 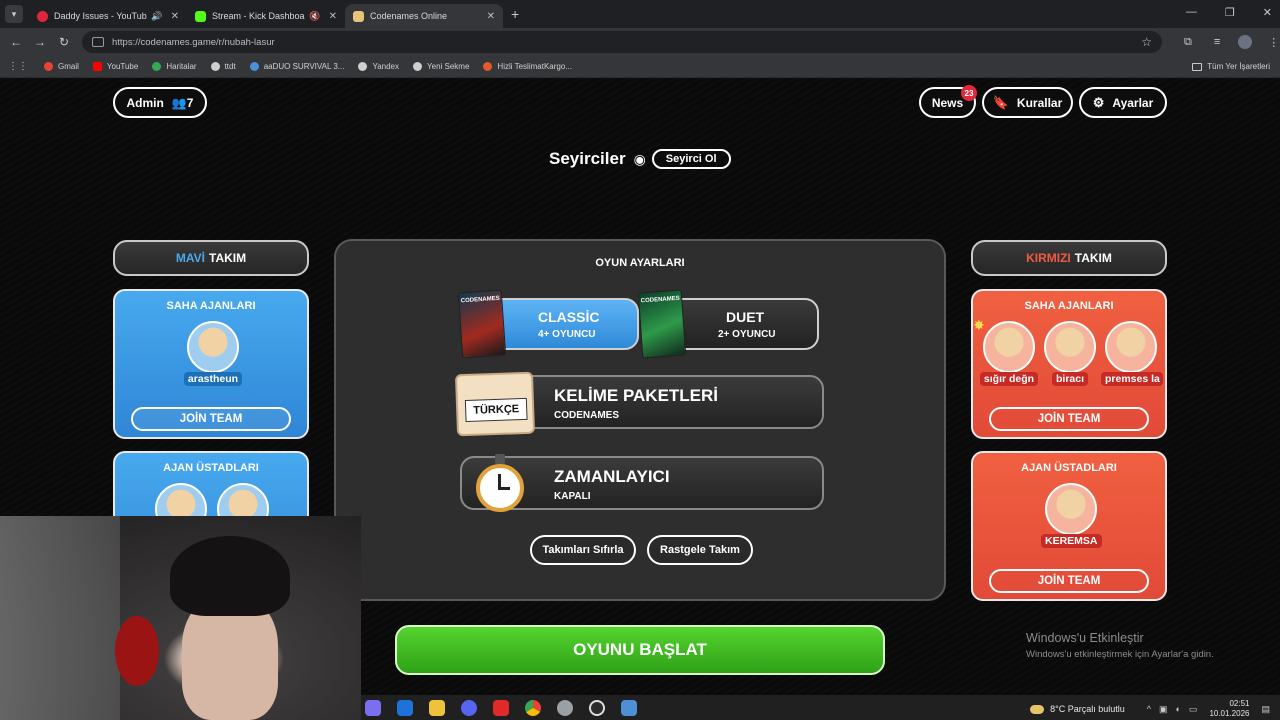 What do you see at coordinates (979, 325) in the screenshot?
I see `host-star-icon: ✸` at bounding box center [979, 325].